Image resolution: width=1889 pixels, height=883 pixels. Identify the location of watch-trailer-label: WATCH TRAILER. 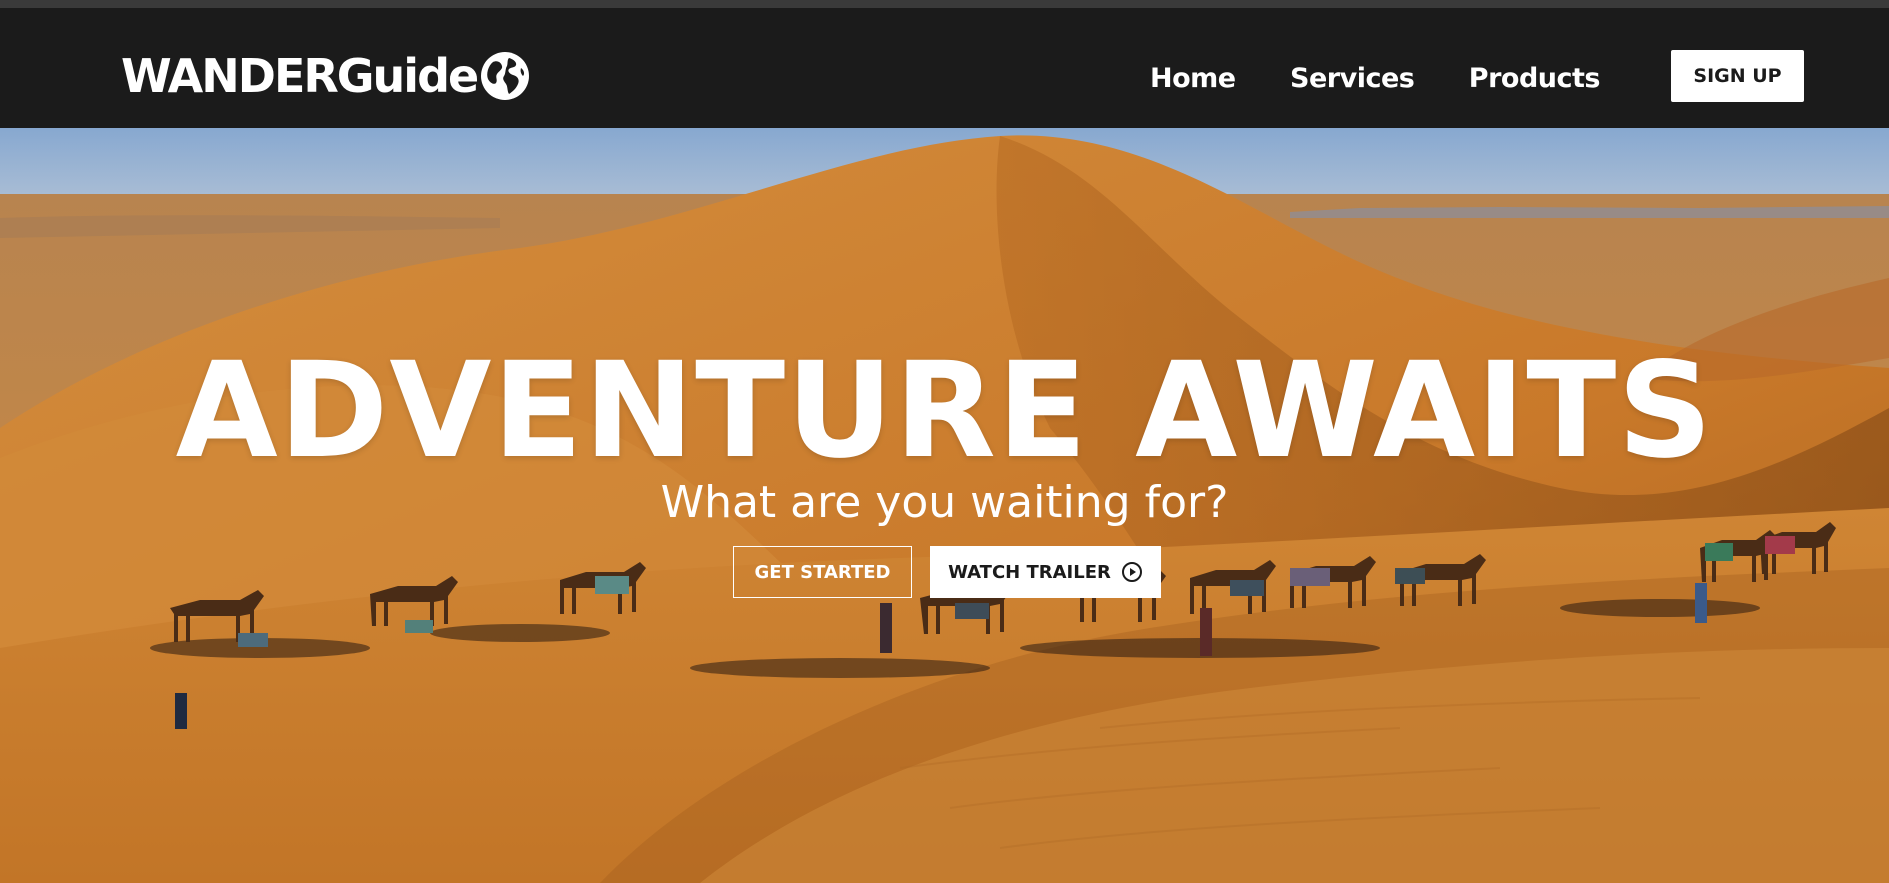
(1029, 572).